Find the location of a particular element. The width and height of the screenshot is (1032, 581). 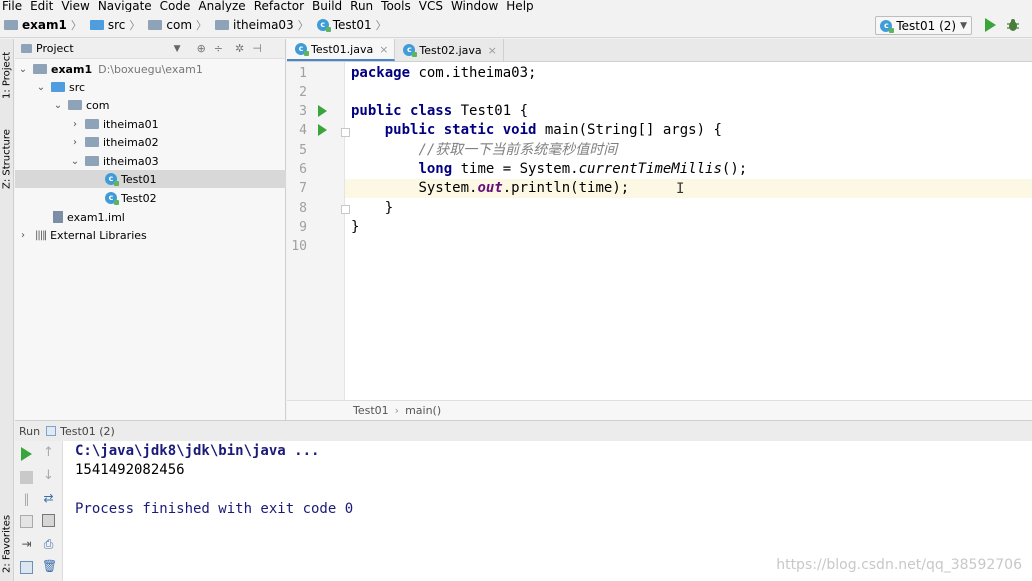

tree-item-exam1-iml: exam1.iml is located at coordinates (150, 217).